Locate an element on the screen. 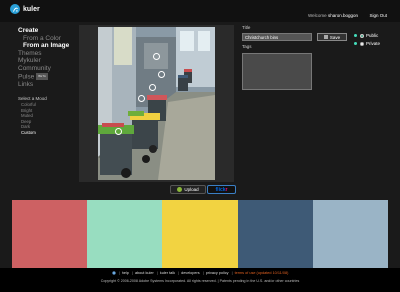 This screenshot has height=292, width=400. mood-custom: Custom is located at coordinates (32, 133).